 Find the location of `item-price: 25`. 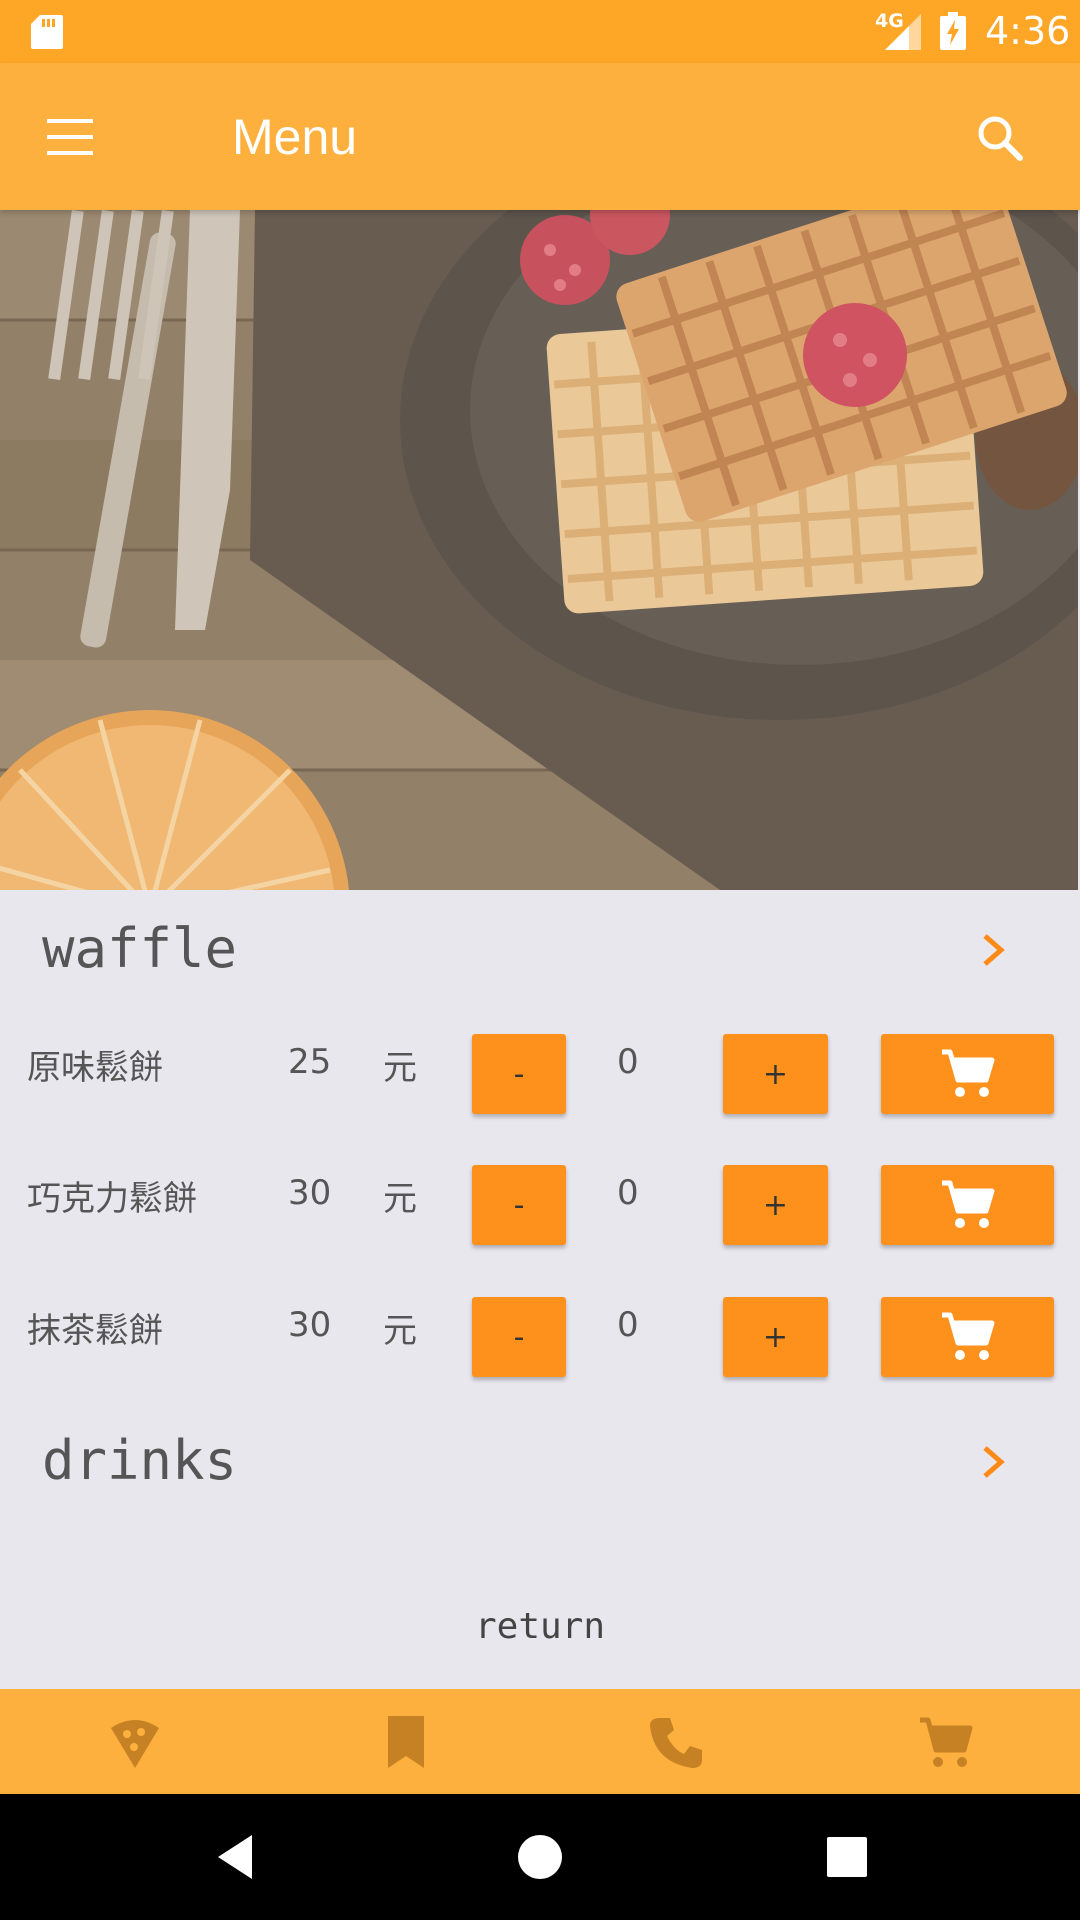

item-price: 25 is located at coordinates (310, 1062).